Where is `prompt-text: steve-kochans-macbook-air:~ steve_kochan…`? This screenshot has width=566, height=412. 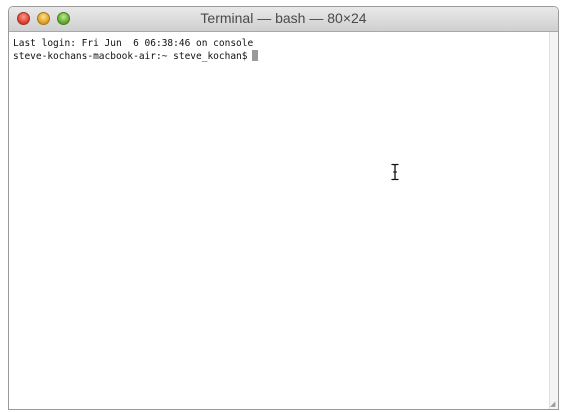 prompt-text: steve-kochans-macbook-air:~ steve_kochan… is located at coordinates (130, 56).